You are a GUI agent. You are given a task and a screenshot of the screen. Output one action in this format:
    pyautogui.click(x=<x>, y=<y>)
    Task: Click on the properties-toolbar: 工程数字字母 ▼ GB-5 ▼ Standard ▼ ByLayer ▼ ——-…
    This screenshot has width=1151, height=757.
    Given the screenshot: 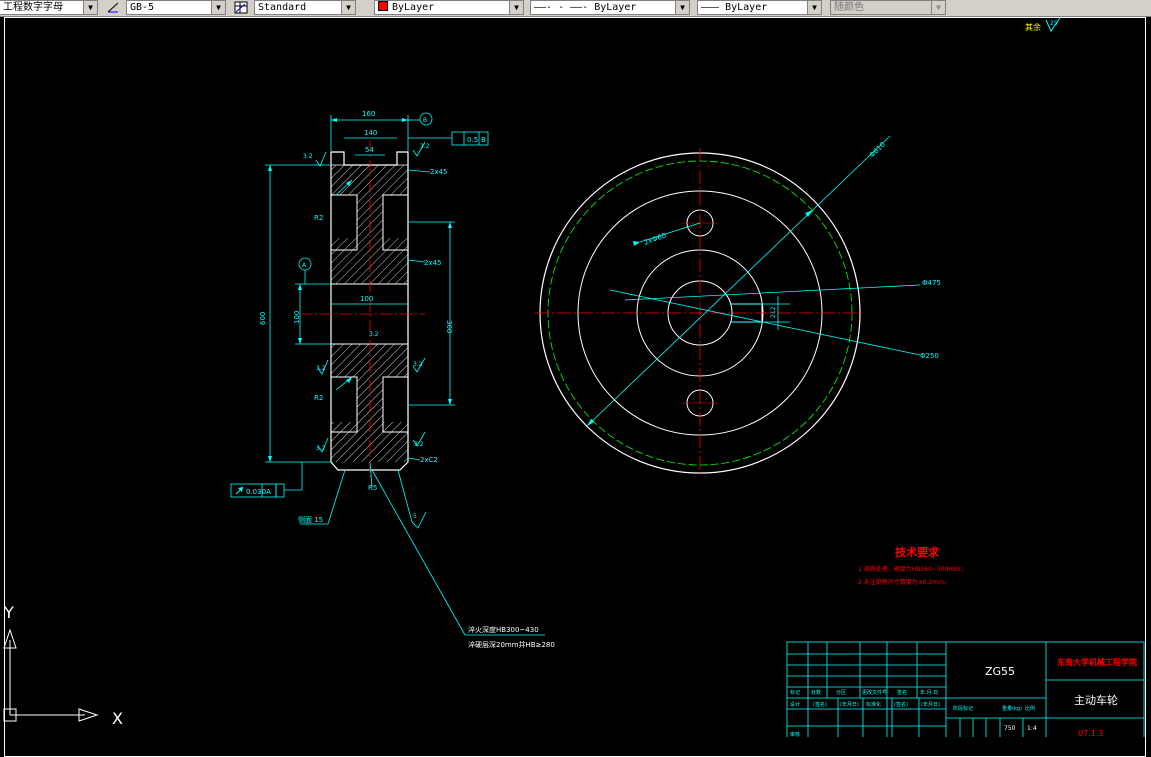 What is the action you would take?
    pyautogui.click(x=575, y=8)
    